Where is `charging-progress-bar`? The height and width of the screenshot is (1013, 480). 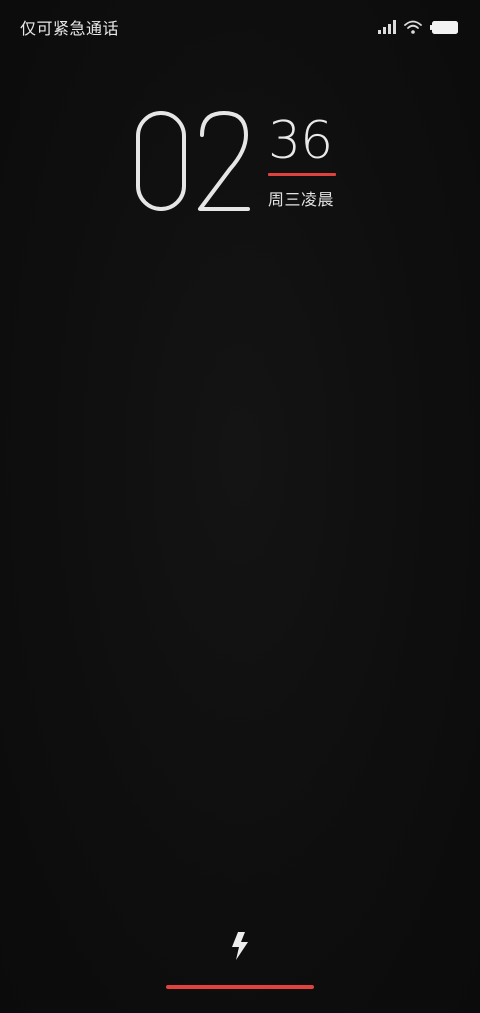 charging-progress-bar is located at coordinates (240, 987).